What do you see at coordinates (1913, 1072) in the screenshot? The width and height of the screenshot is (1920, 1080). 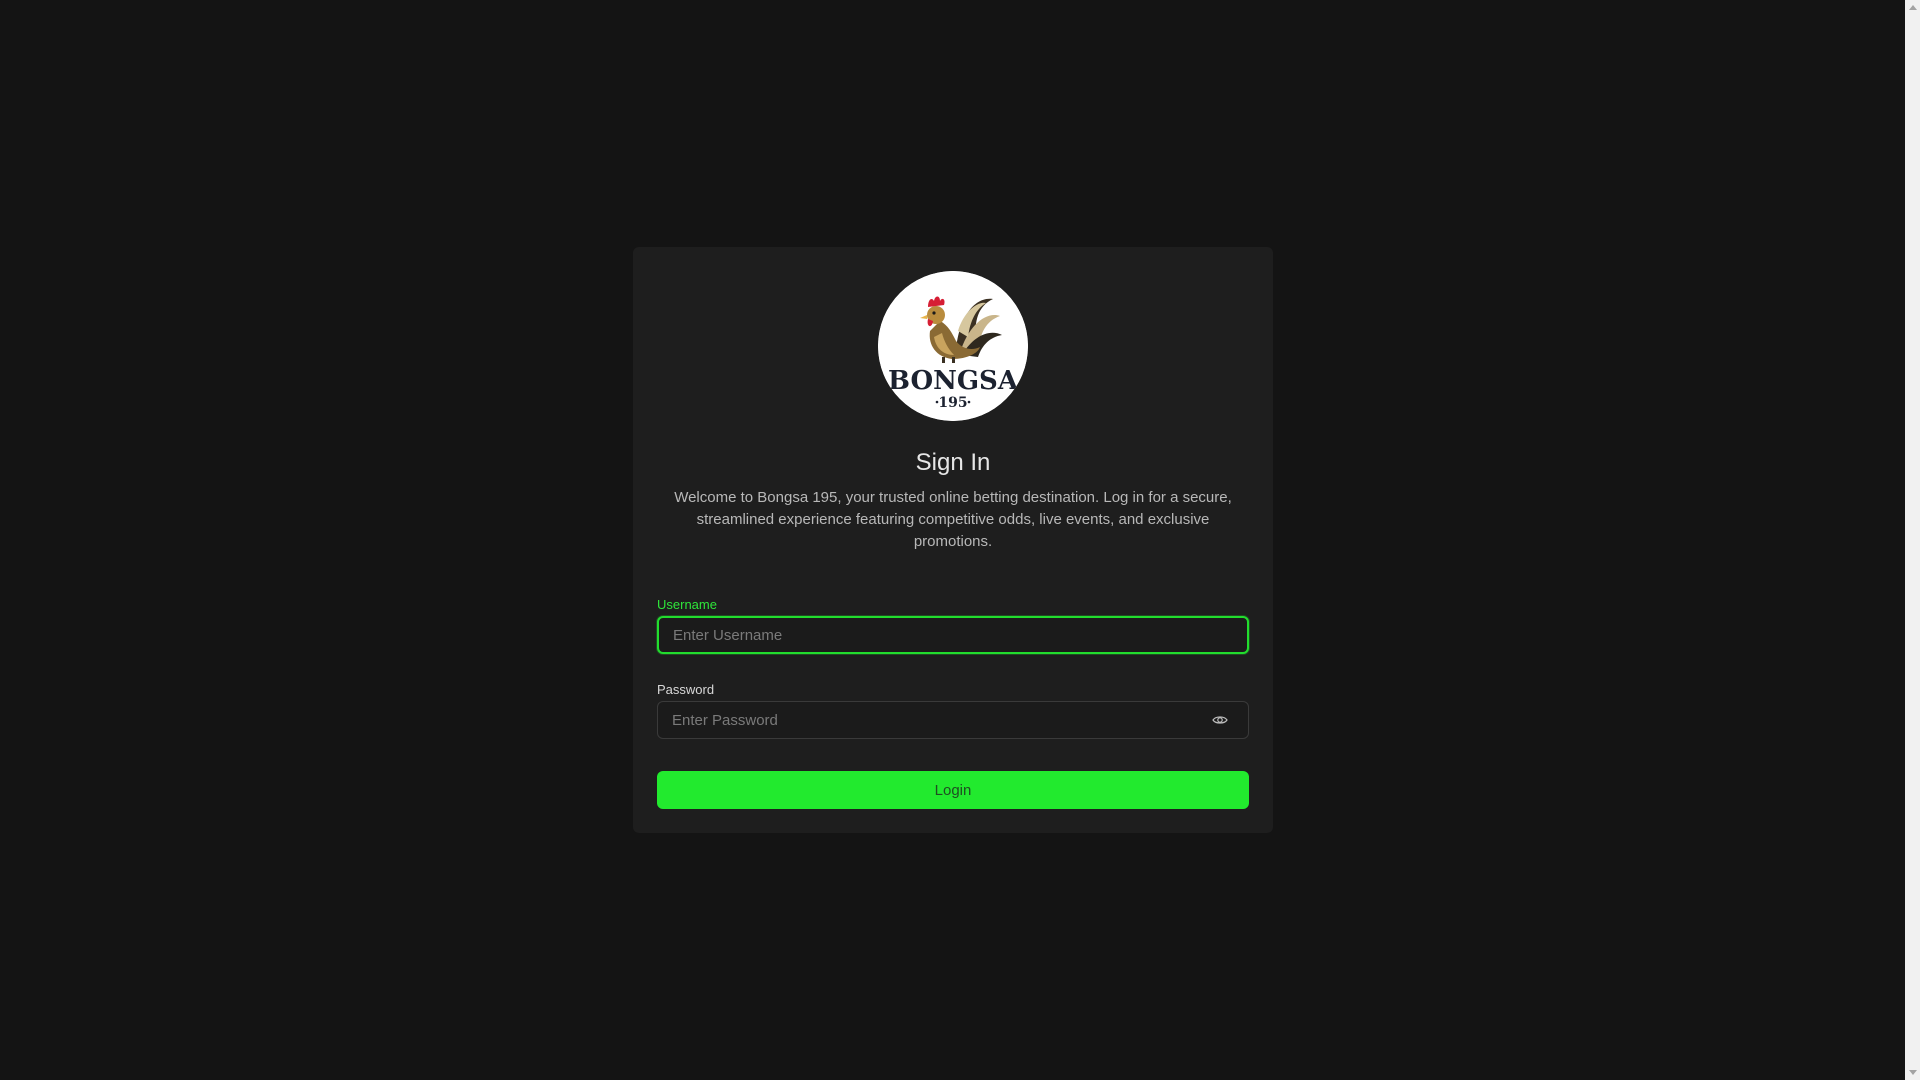 I see `scroll-down-icon` at bounding box center [1913, 1072].